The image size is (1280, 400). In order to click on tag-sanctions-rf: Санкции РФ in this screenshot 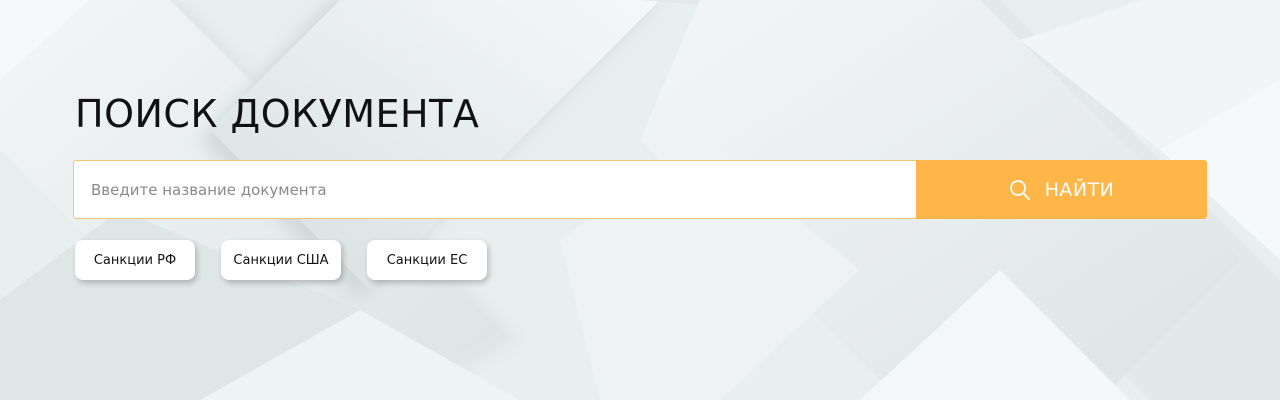, I will do `click(135, 260)`.